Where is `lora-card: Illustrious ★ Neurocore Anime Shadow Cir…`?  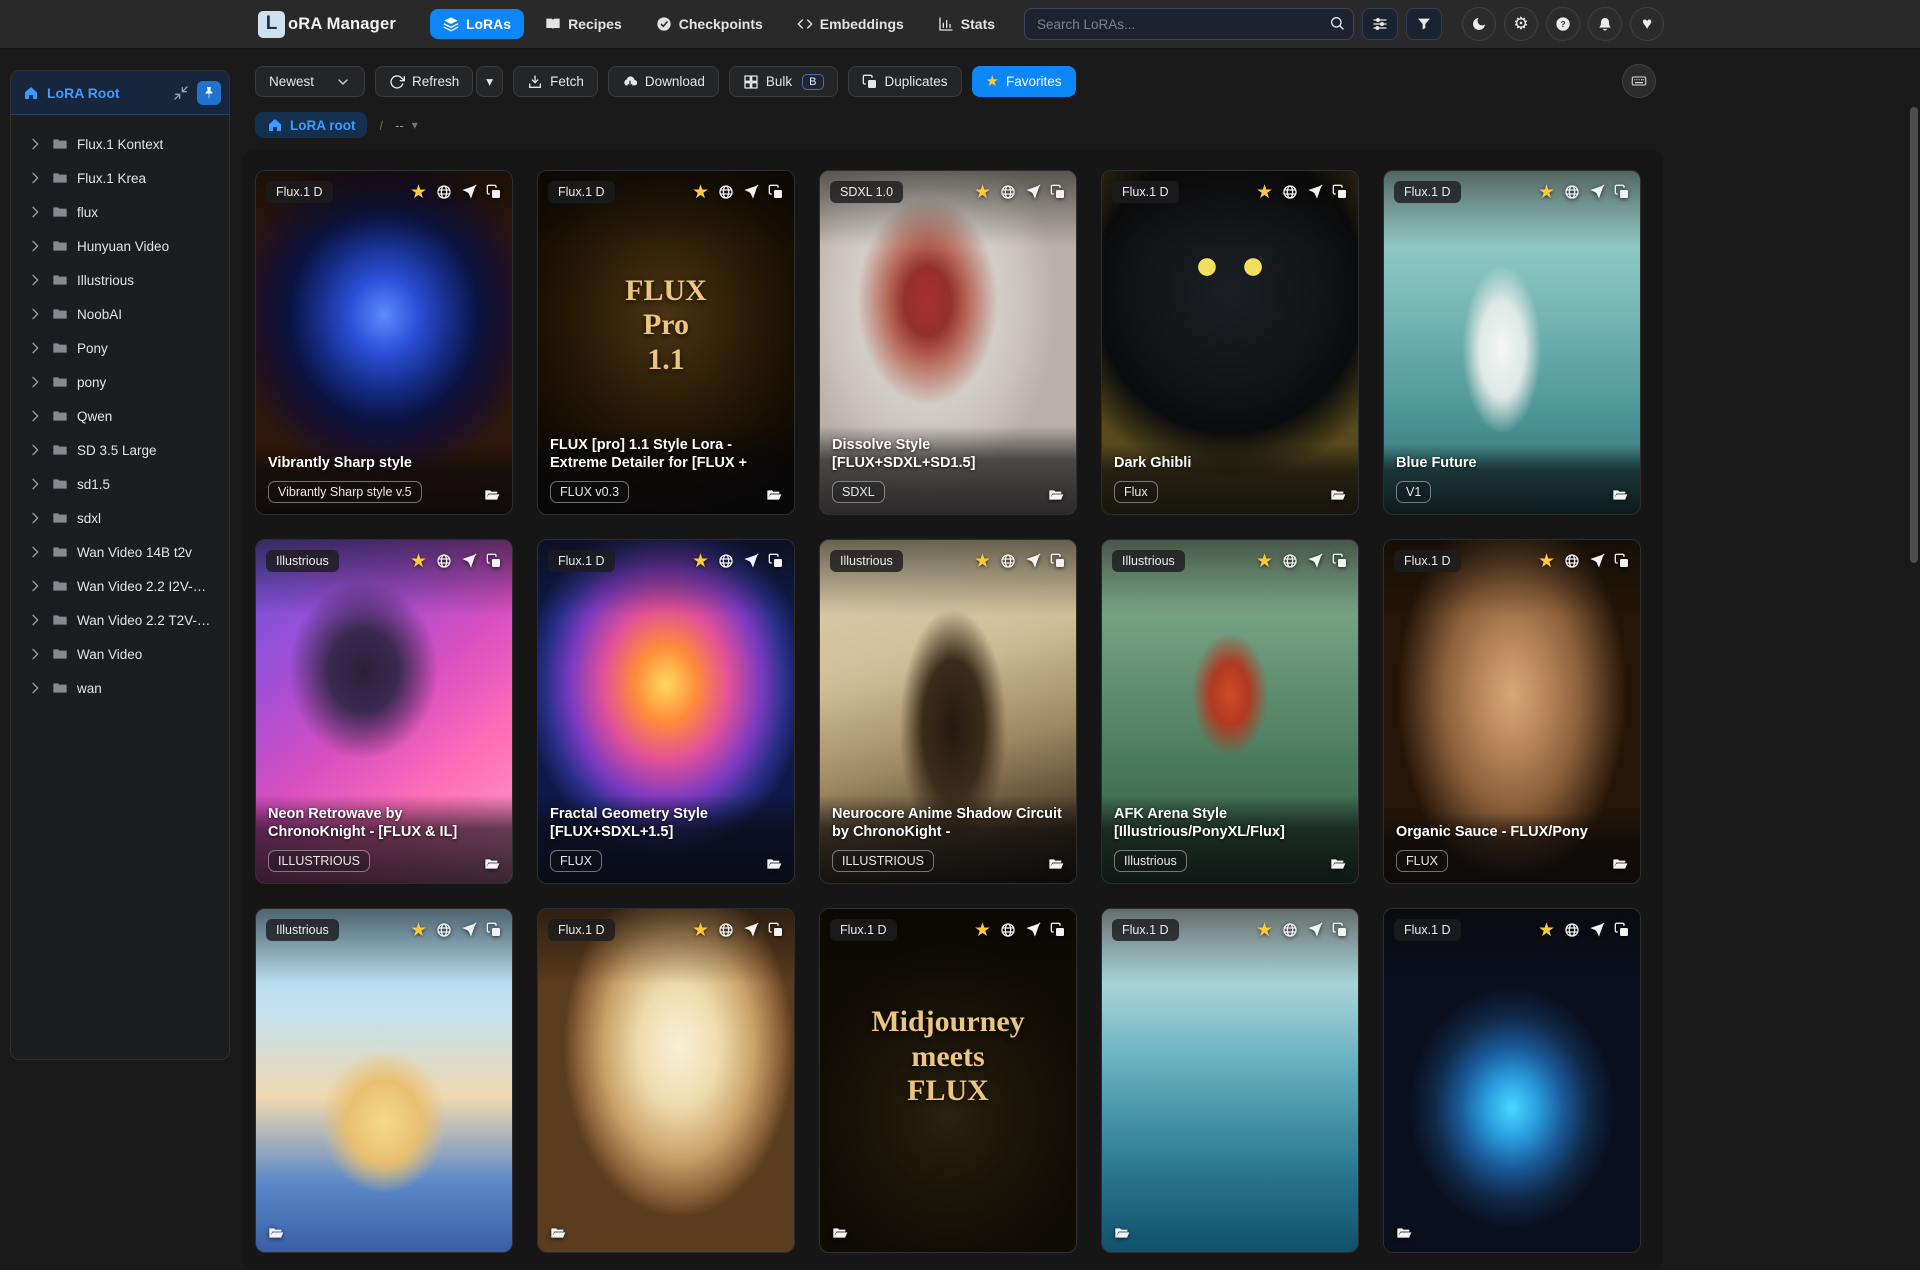
lora-card: Illustrious ★ Neurocore Anime Shadow Cir… is located at coordinates (948, 711).